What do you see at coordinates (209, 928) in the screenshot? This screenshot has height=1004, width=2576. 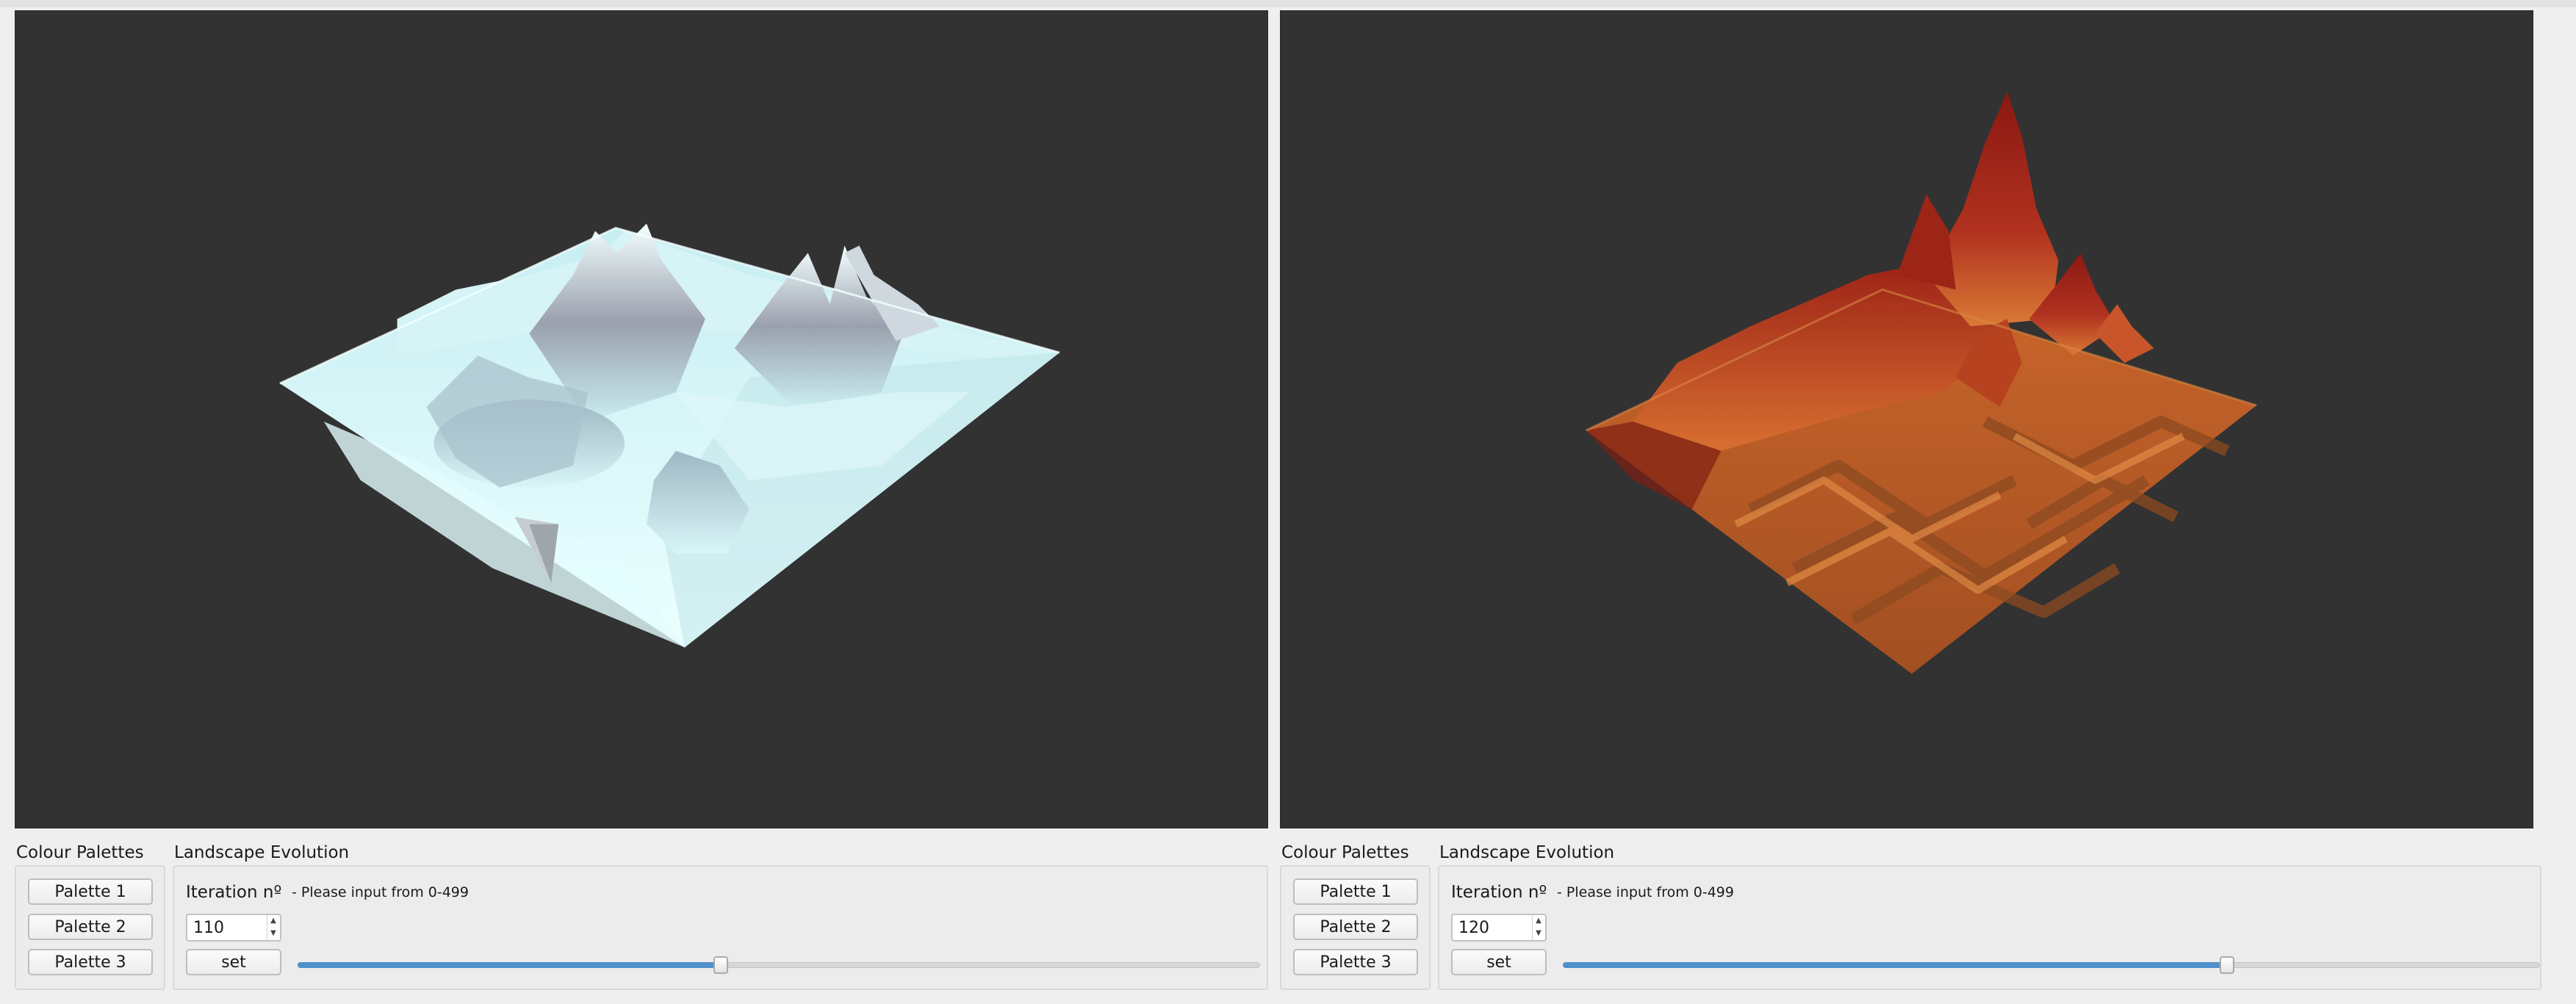 I see `iteration-value: 110` at bounding box center [209, 928].